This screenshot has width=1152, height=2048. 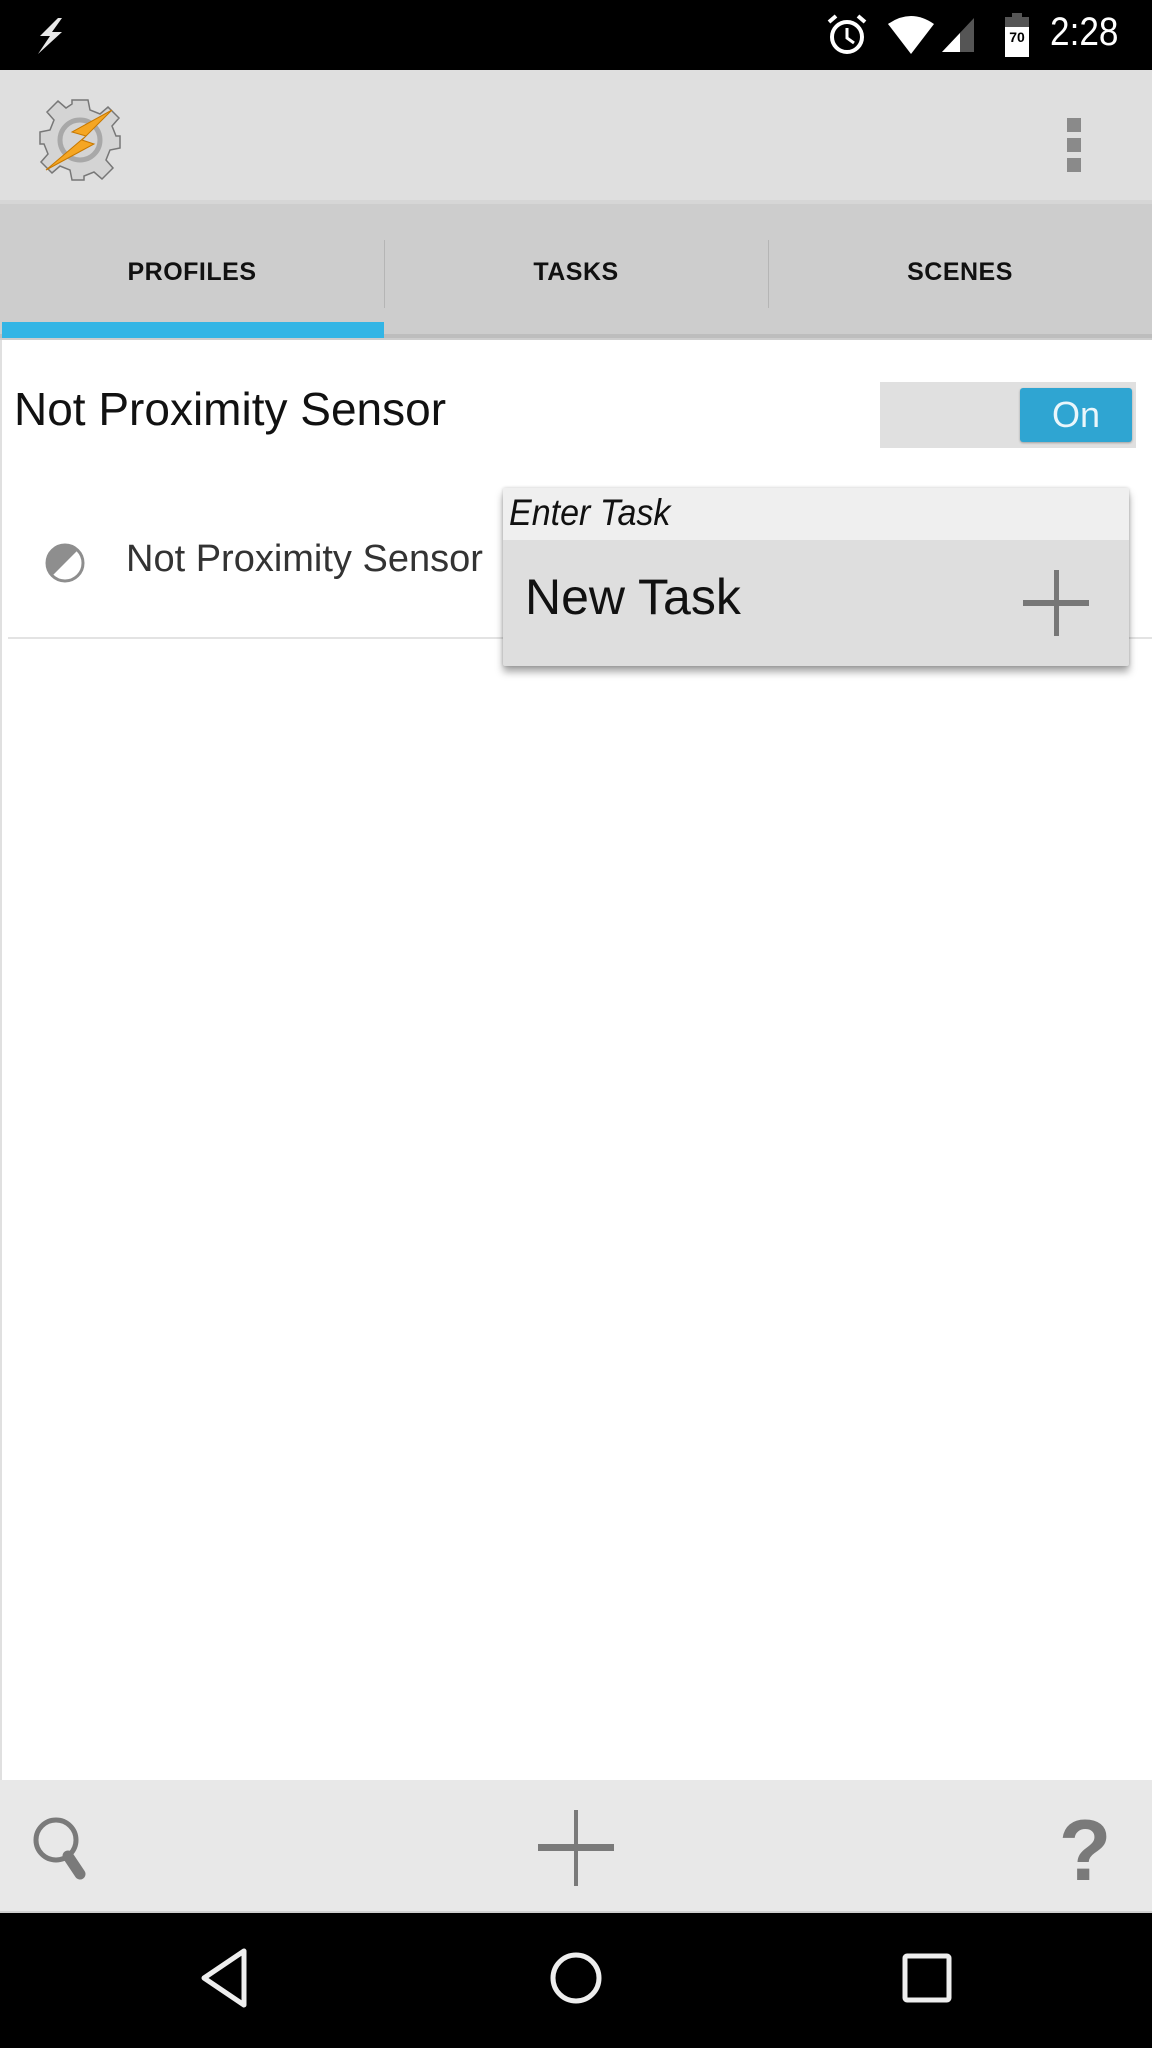 What do you see at coordinates (192, 272) in the screenshot?
I see `tab-profiles: PROFILES` at bounding box center [192, 272].